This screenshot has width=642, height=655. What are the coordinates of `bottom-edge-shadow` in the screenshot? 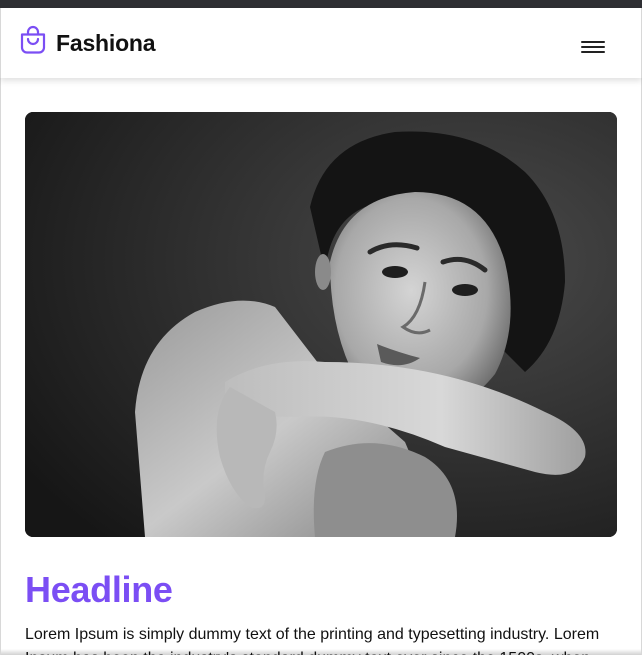 It's located at (321, 652).